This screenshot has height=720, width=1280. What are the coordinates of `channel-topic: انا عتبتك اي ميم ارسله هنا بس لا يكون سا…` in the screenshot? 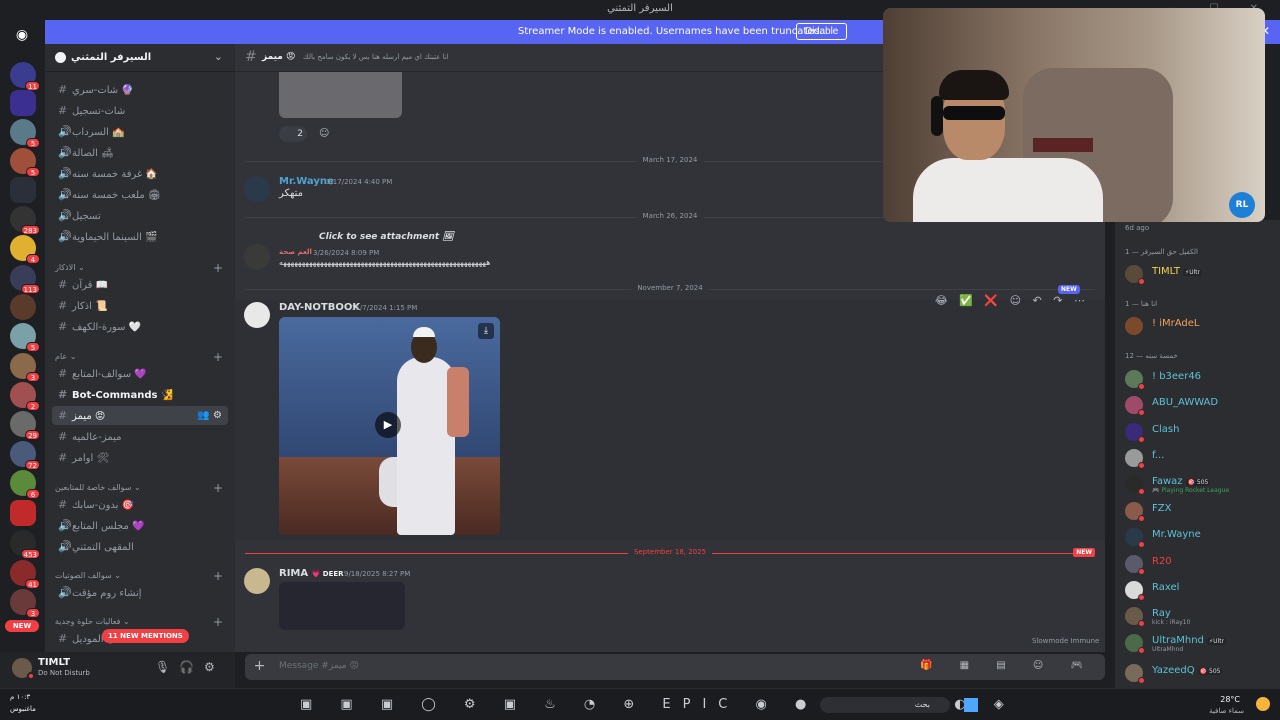 It's located at (376, 57).